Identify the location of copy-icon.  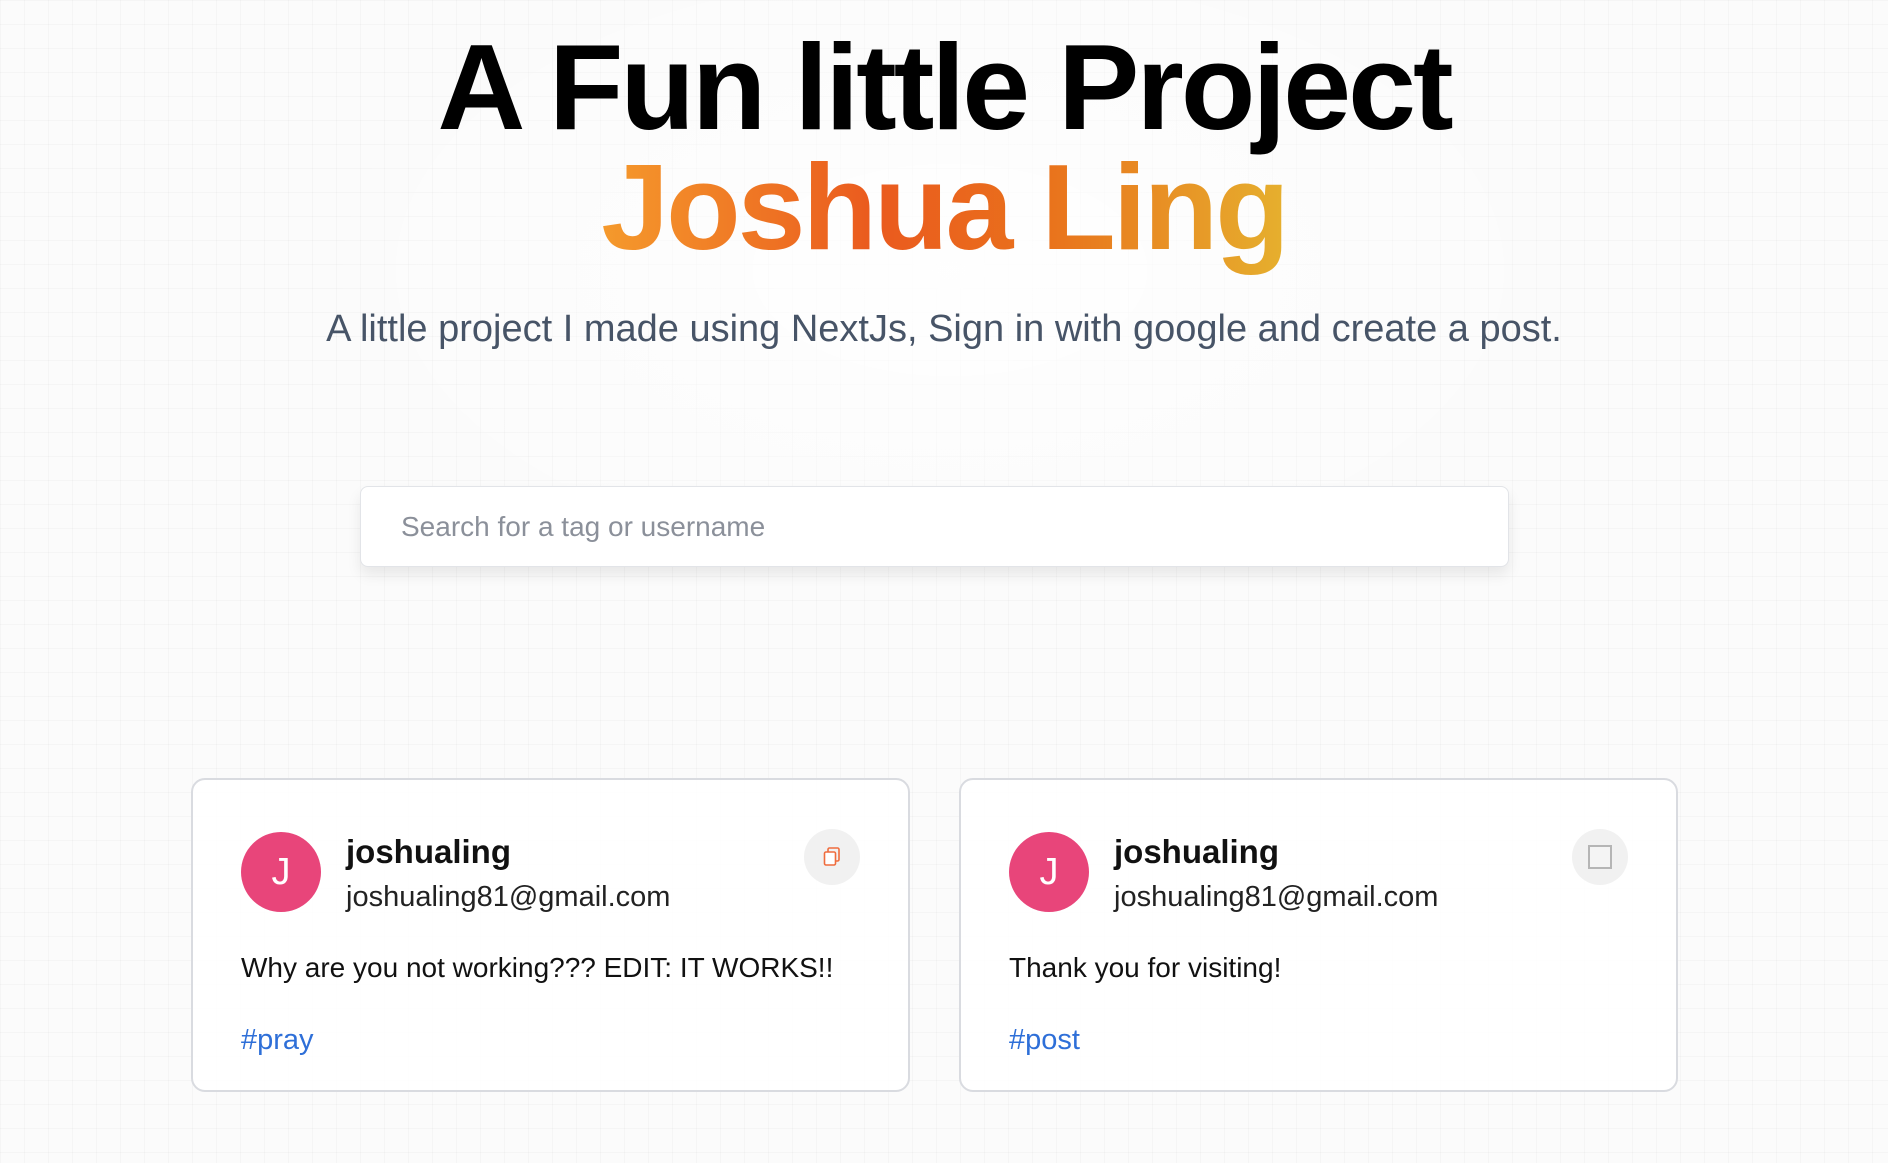
(831, 856).